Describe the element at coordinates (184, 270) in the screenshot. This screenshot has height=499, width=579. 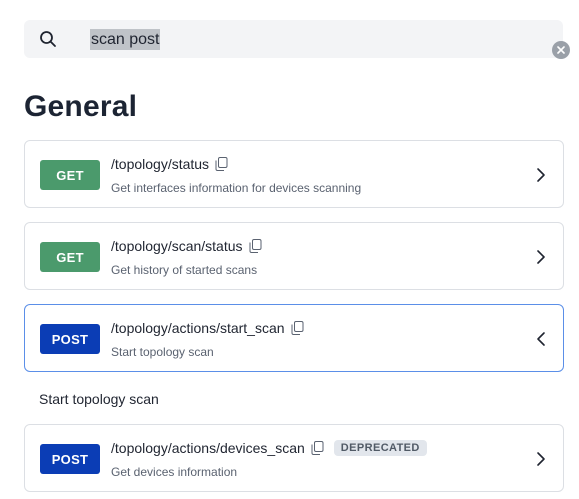
I see `endpoint-description: Get history of started scans` at that location.